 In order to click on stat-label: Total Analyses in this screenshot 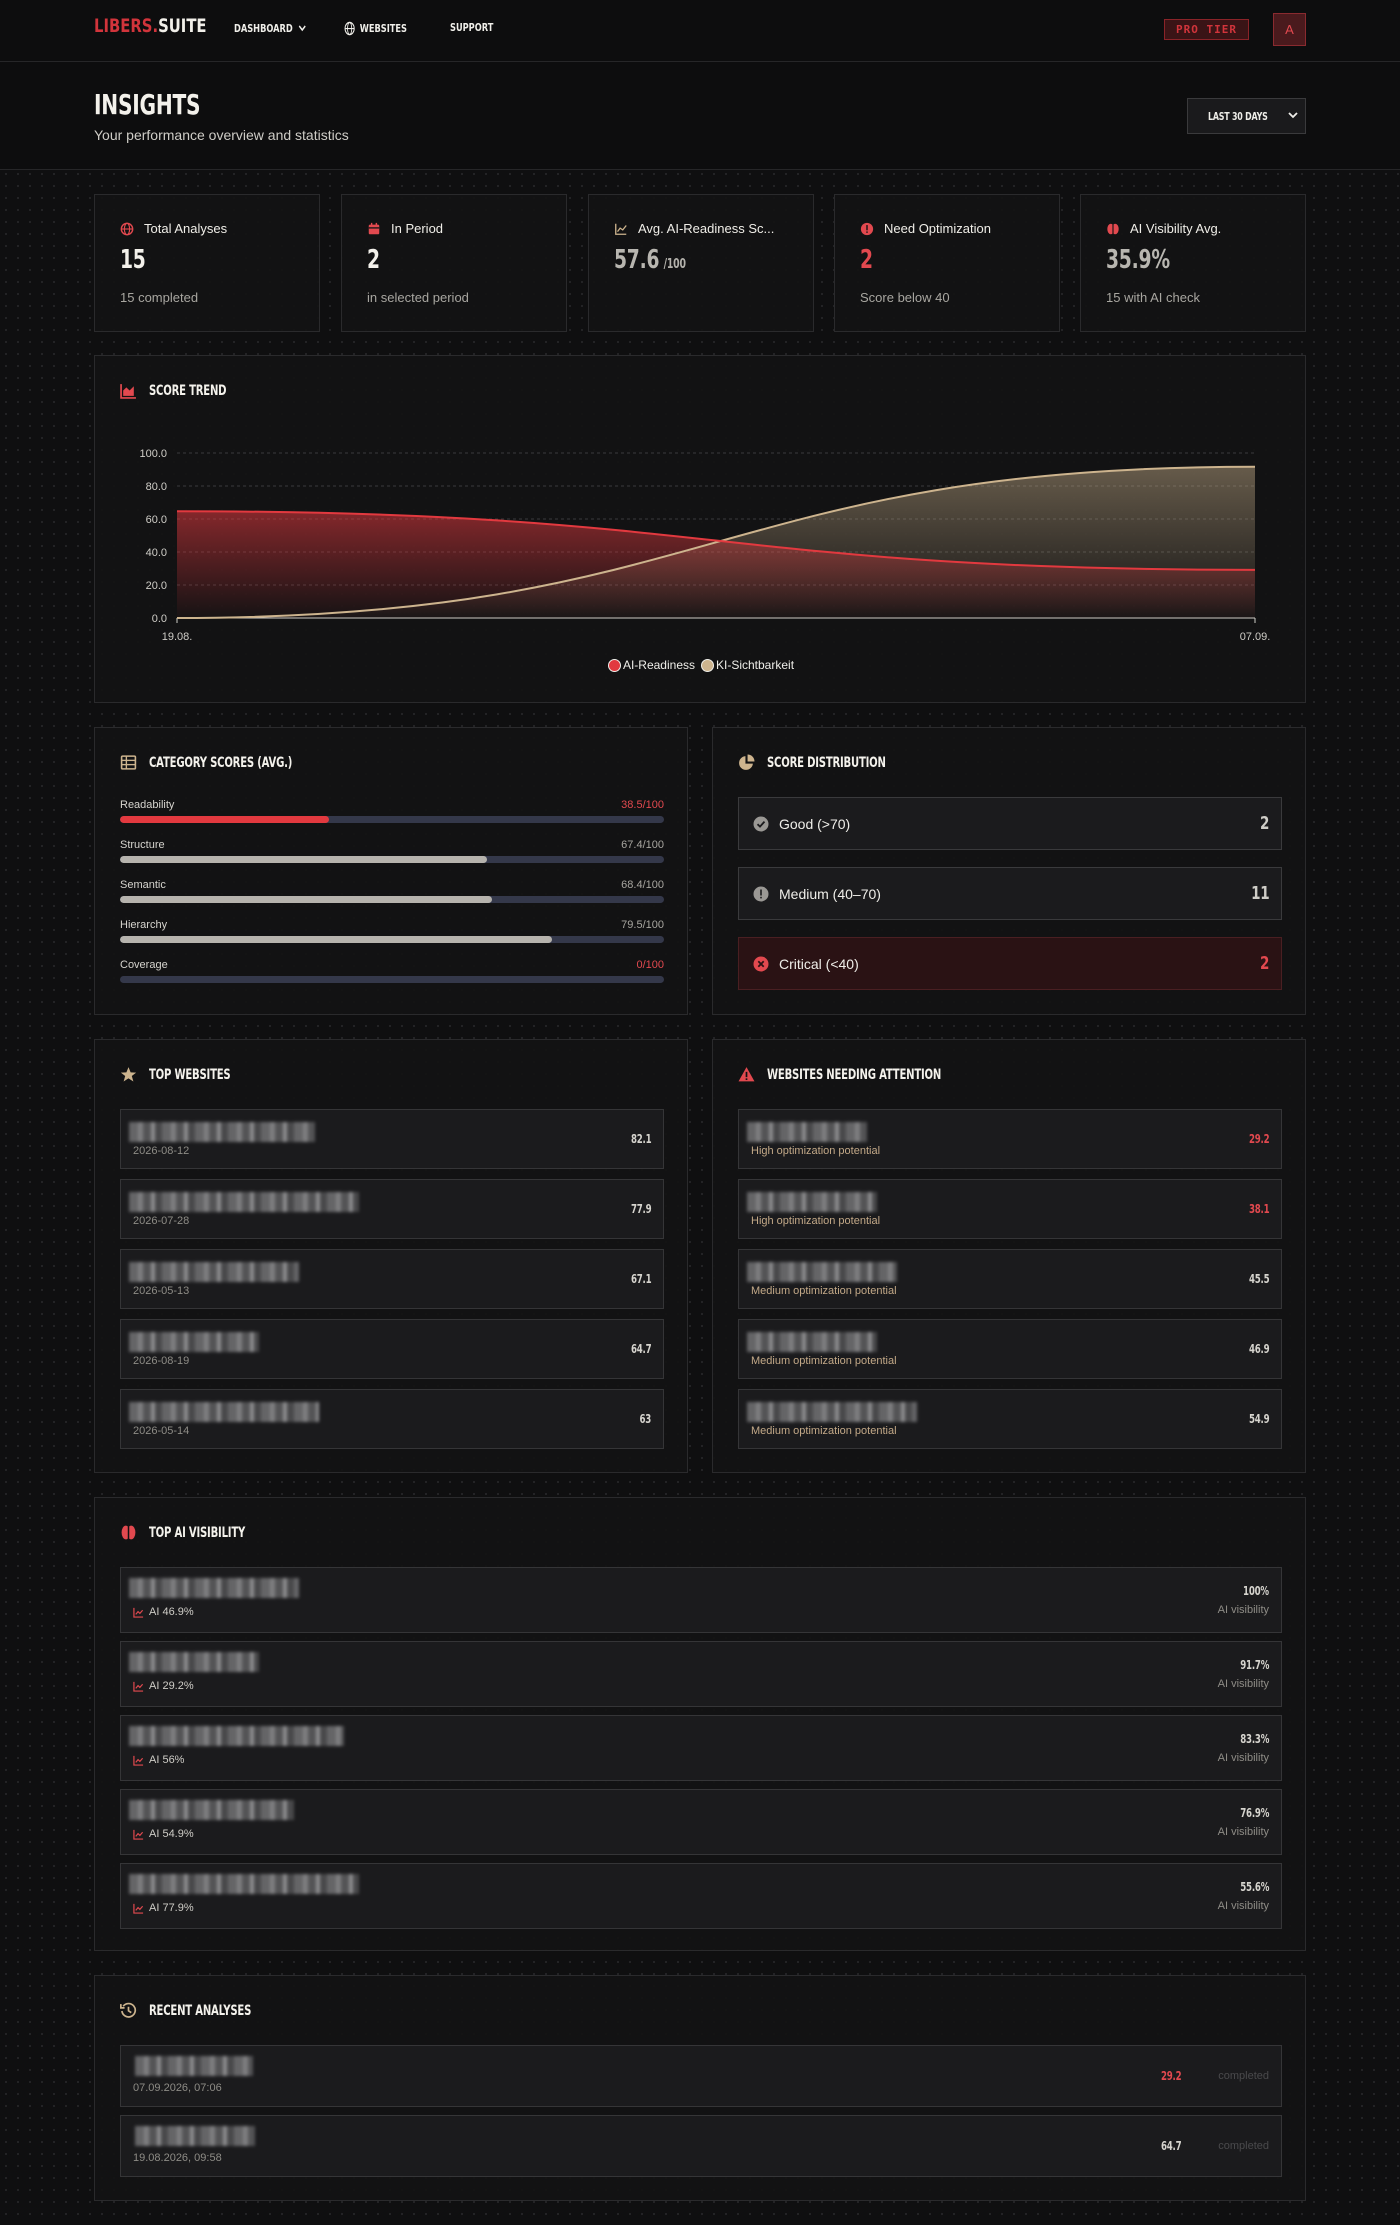, I will do `click(186, 228)`.